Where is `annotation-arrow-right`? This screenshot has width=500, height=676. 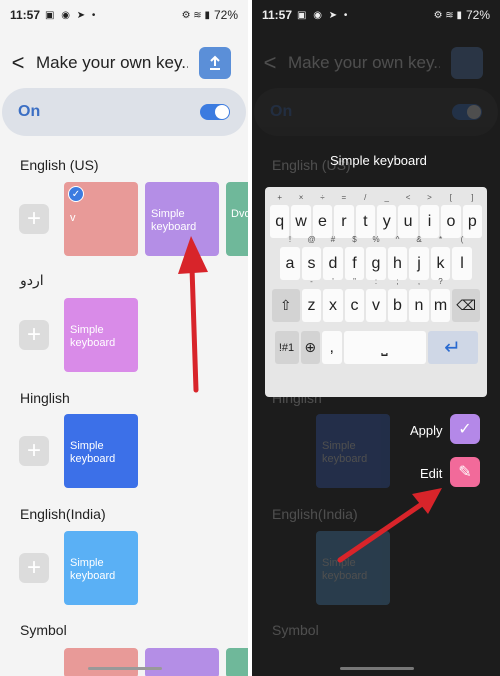 annotation-arrow-right is located at coordinates (389, 525).